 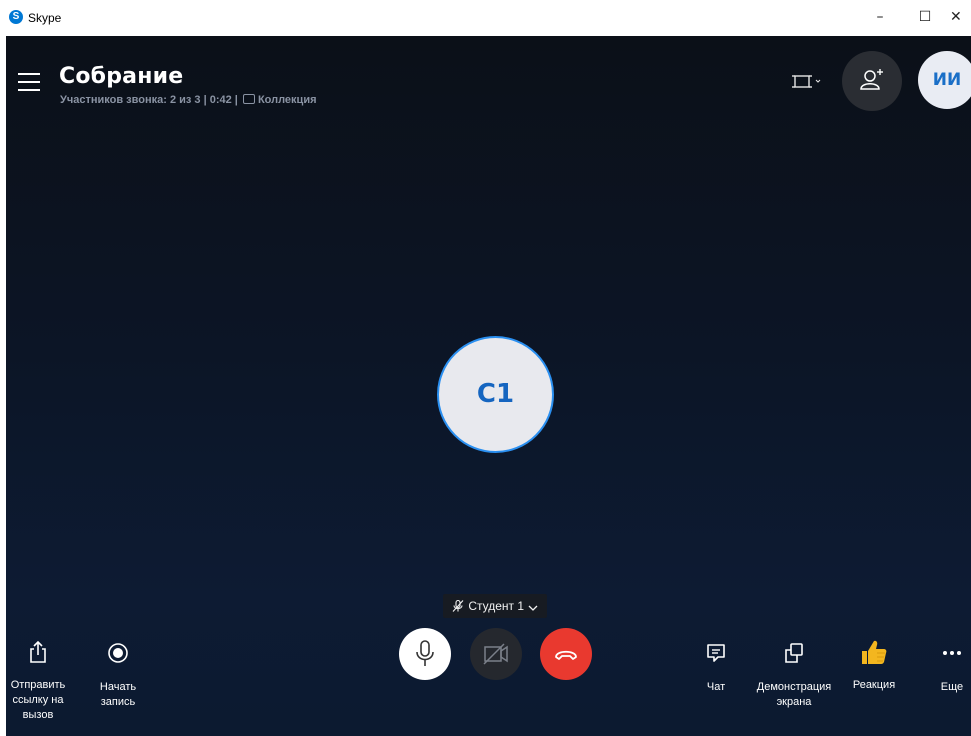 I want to click on chat-button: Чат, so click(x=716, y=668).